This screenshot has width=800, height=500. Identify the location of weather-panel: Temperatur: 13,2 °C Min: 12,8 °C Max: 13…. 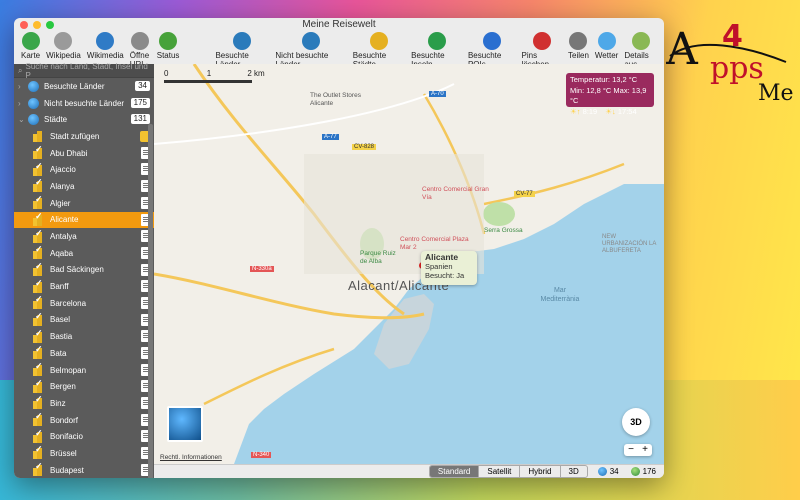
(610, 94).